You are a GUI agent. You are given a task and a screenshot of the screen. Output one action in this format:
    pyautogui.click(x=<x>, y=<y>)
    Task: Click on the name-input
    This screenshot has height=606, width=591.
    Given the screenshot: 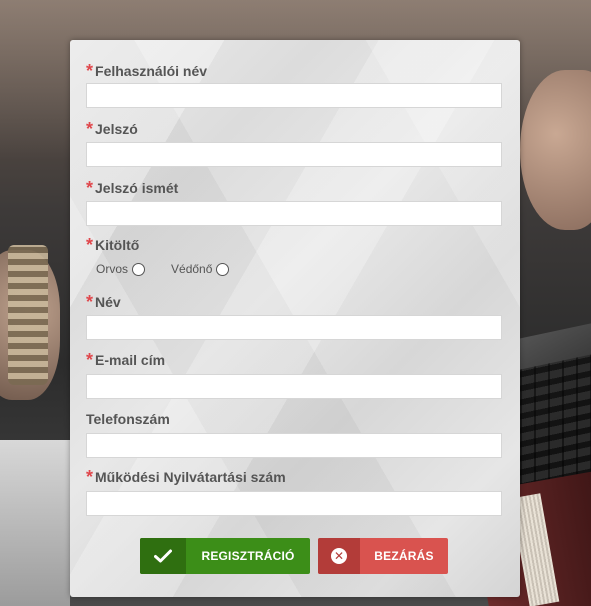 What is the action you would take?
    pyautogui.click(x=294, y=327)
    